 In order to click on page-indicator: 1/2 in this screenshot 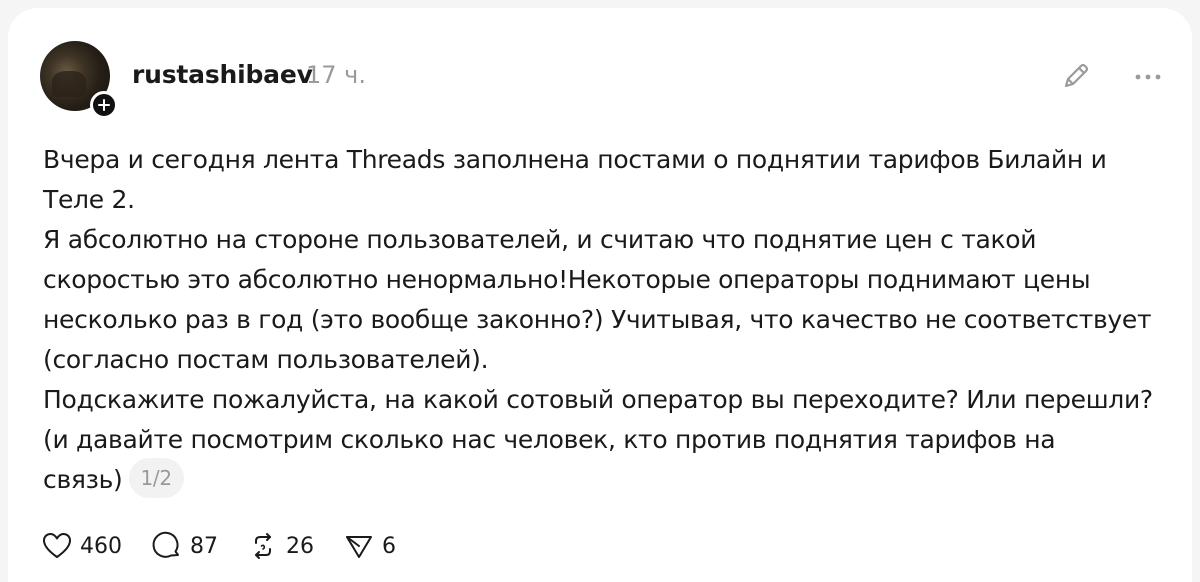, I will do `click(156, 478)`.